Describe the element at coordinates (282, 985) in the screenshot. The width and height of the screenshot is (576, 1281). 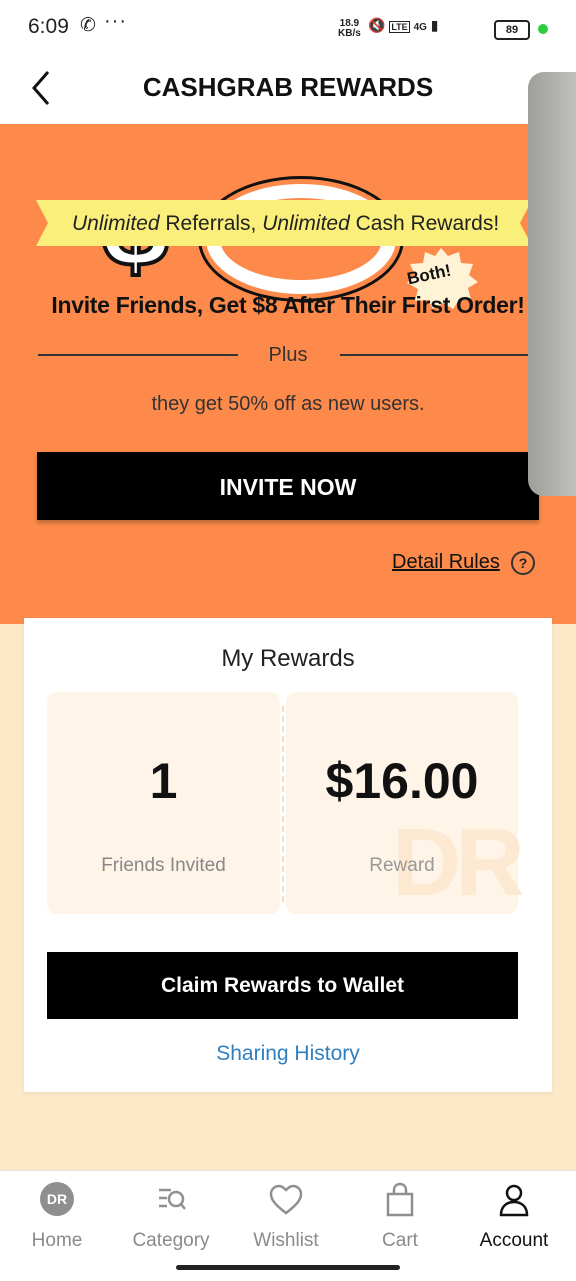
I see `claim-rewards-button: Claim Rewards to Wallet` at that location.